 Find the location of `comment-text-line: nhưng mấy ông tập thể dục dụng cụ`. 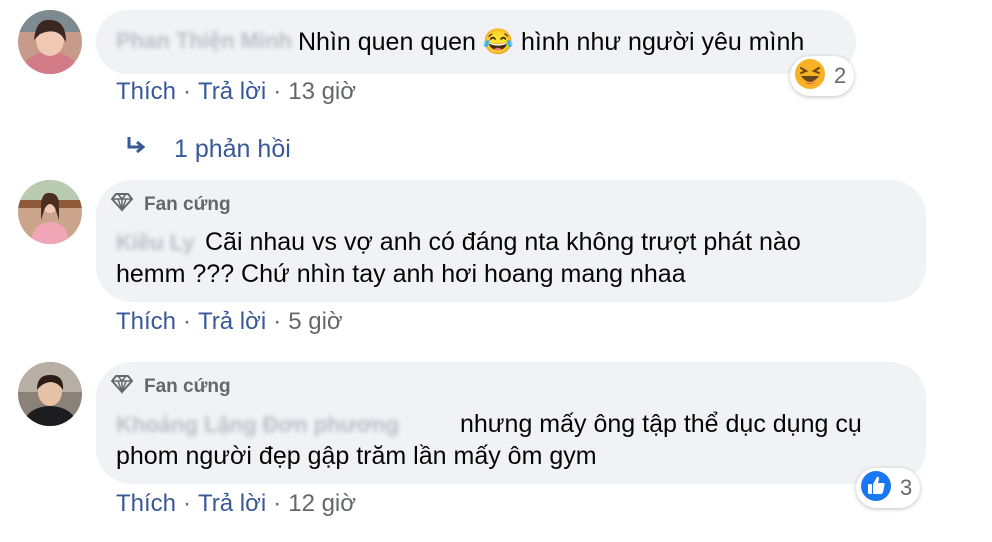

comment-text-line: nhưng mấy ông tập thể dục dụng cụ is located at coordinates (661, 424).